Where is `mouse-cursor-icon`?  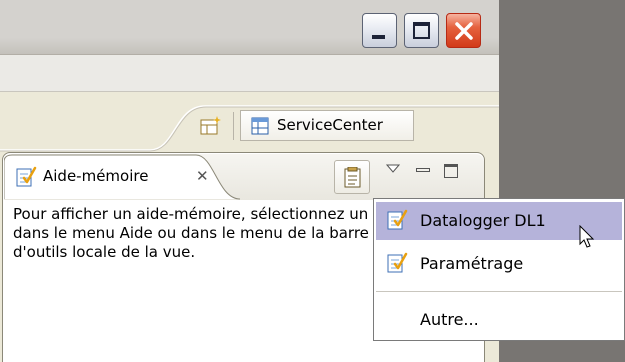
mouse-cursor-icon is located at coordinates (587, 236).